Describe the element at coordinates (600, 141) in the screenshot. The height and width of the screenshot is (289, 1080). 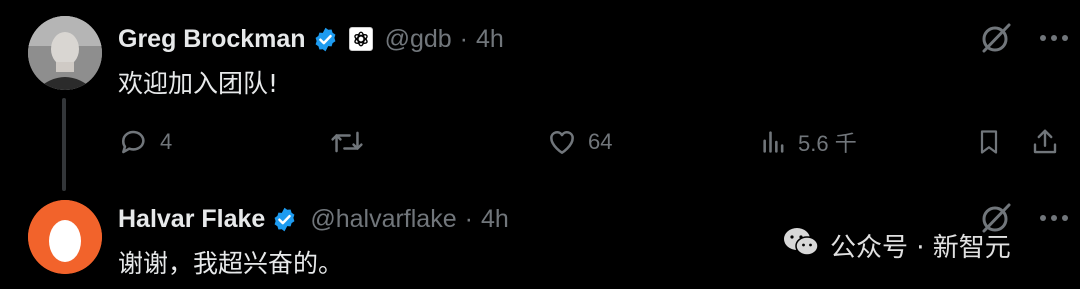
I see `like-count: 64` at that location.